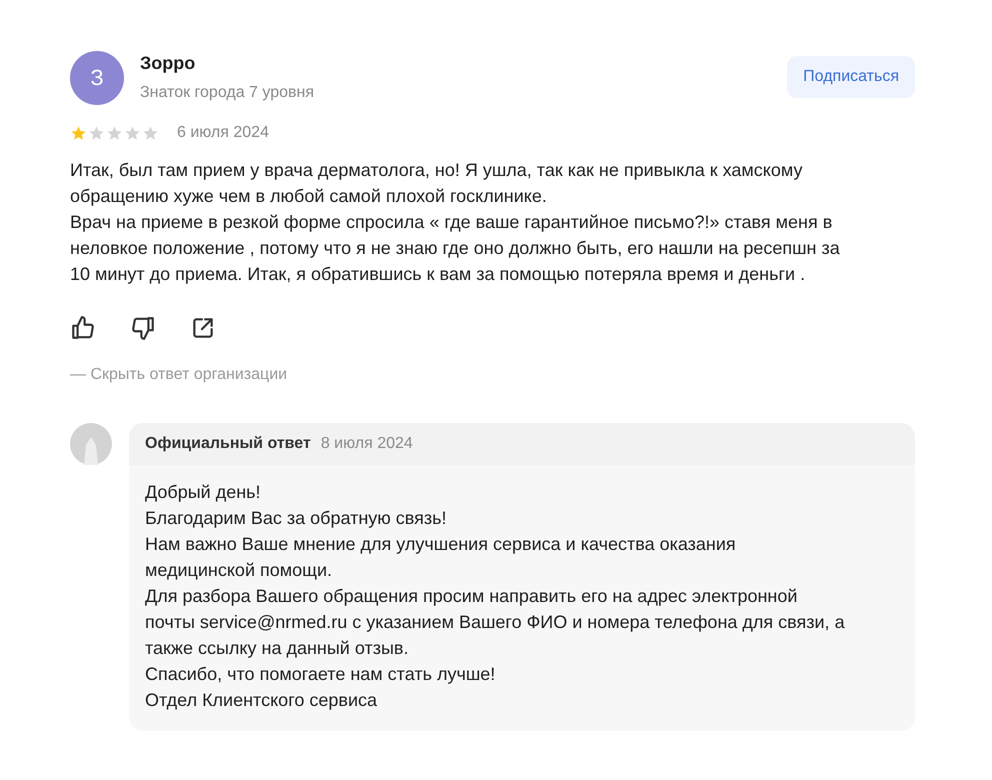 Image resolution: width=992 pixels, height=780 pixels. Describe the element at coordinates (223, 133) in the screenshot. I see `review-date: 6 июля 2024` at that location.